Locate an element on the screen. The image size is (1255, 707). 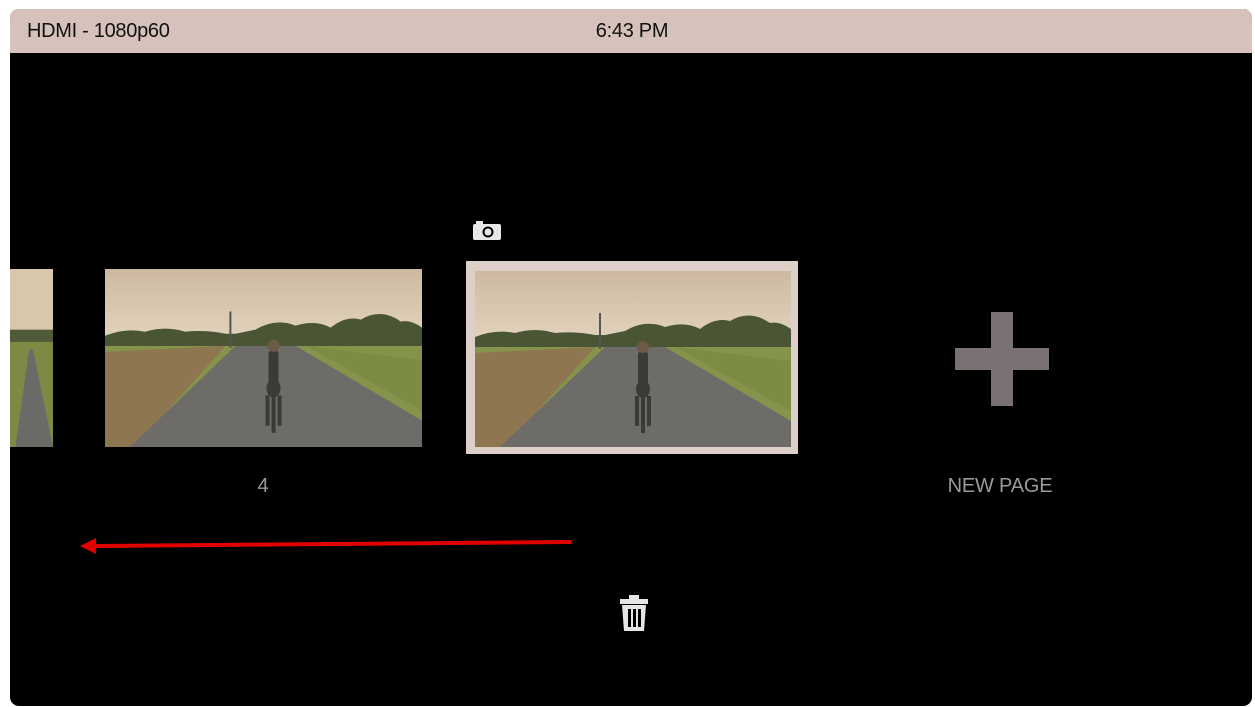
new-page-label: NEW PAGE is located at coordinates (1000, 486).